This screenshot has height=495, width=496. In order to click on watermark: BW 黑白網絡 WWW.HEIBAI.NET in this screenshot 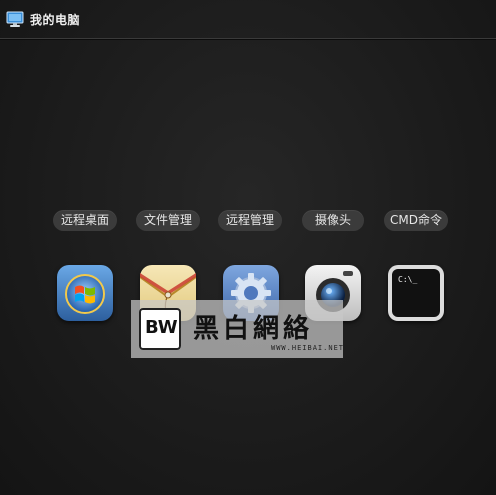, I will do `click(237, 329)`.